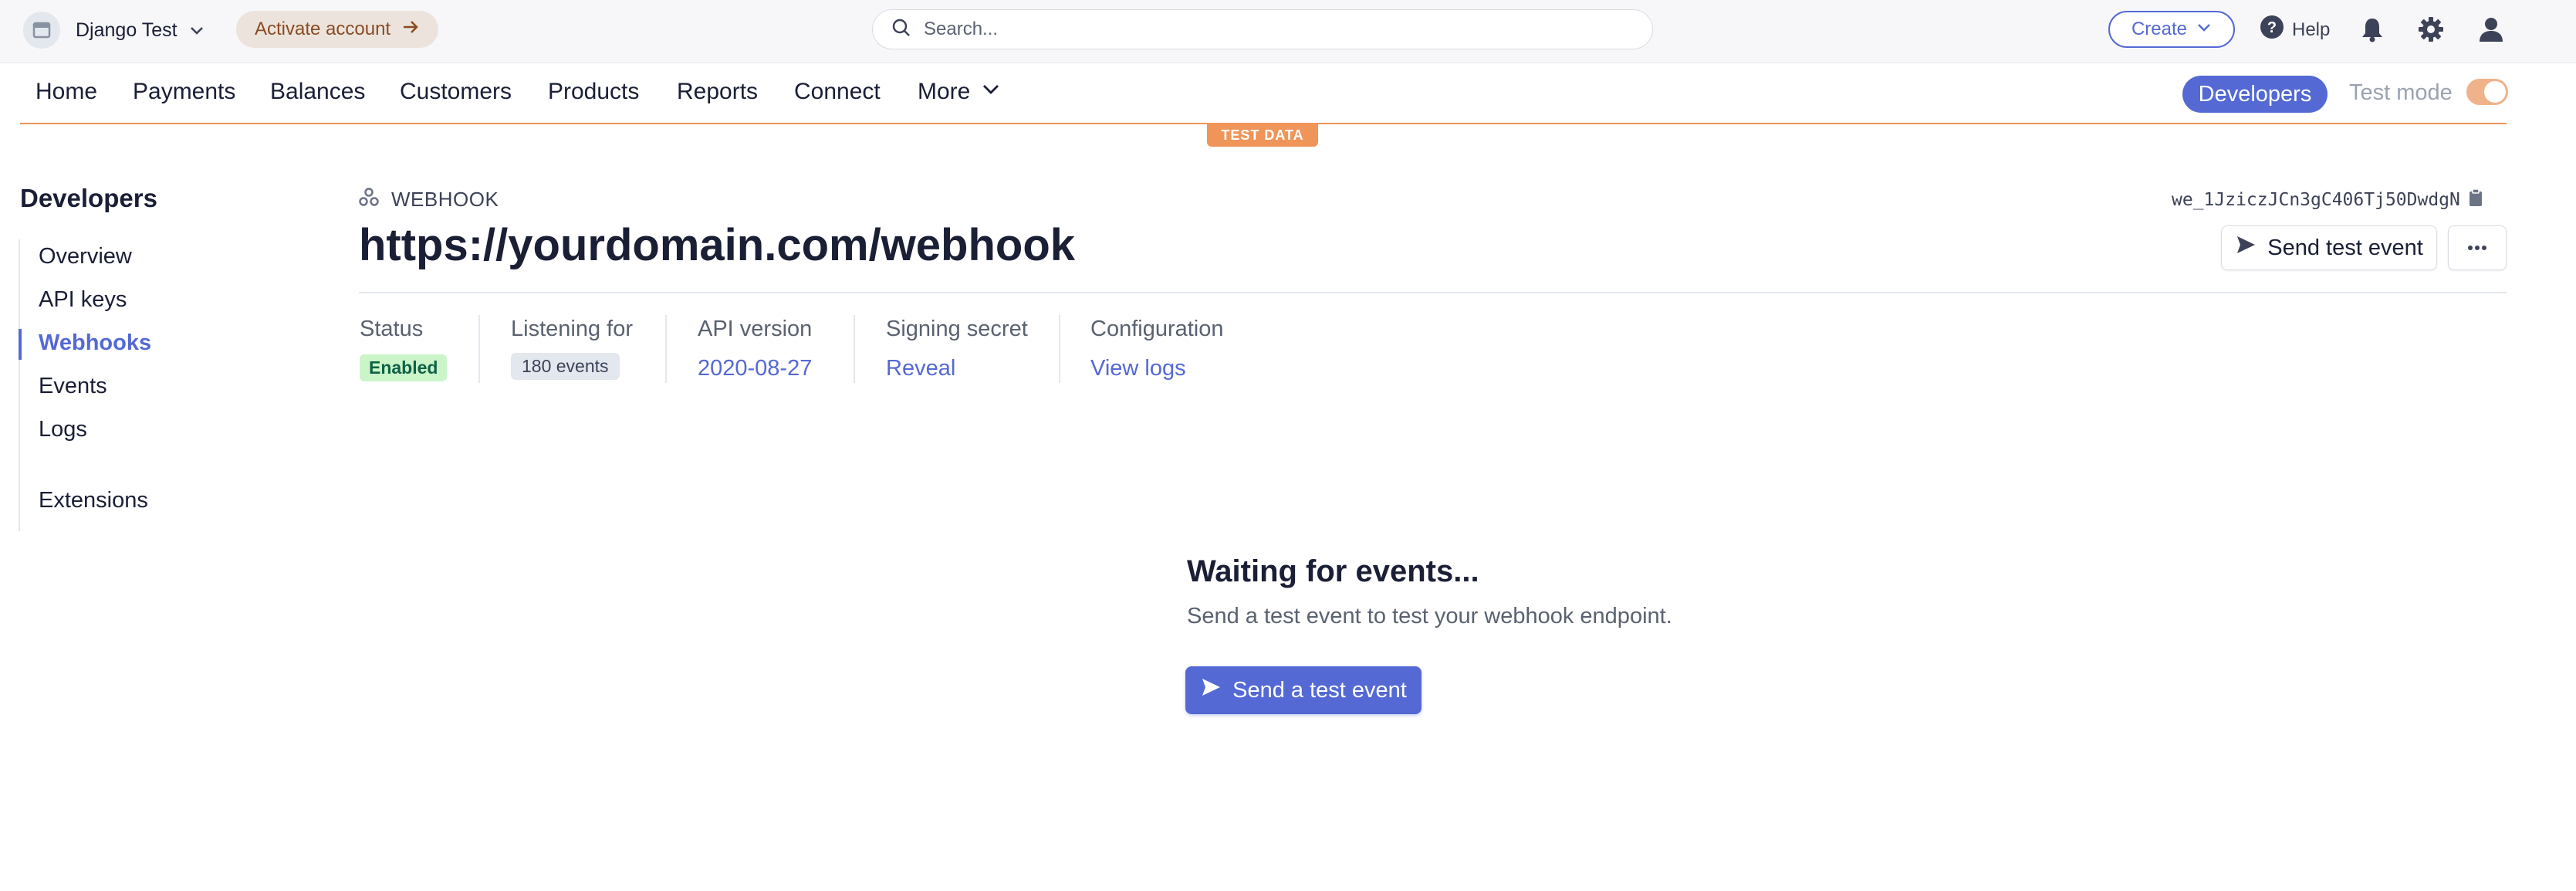 The width and height of the screenshot is (2576, 891). Describe the element at coordinates (572, 329) in the screenshot. I see `listening-label: Listening for` at that location.